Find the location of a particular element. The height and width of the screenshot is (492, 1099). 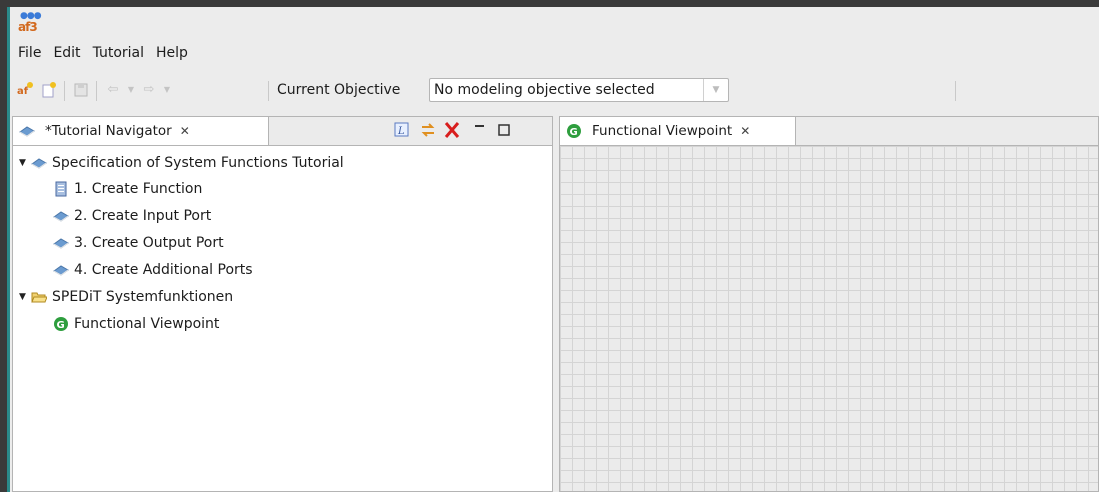

link-editor-icon: L is located at coordinates (402, 130).